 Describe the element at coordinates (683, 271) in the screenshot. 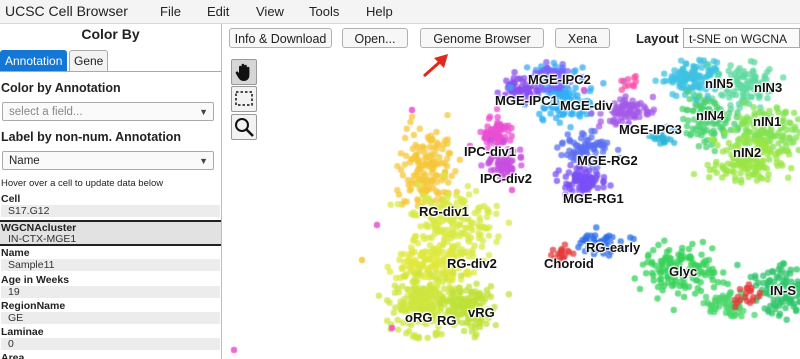

I see `cluster-label-glyc: Glyc` at that location.